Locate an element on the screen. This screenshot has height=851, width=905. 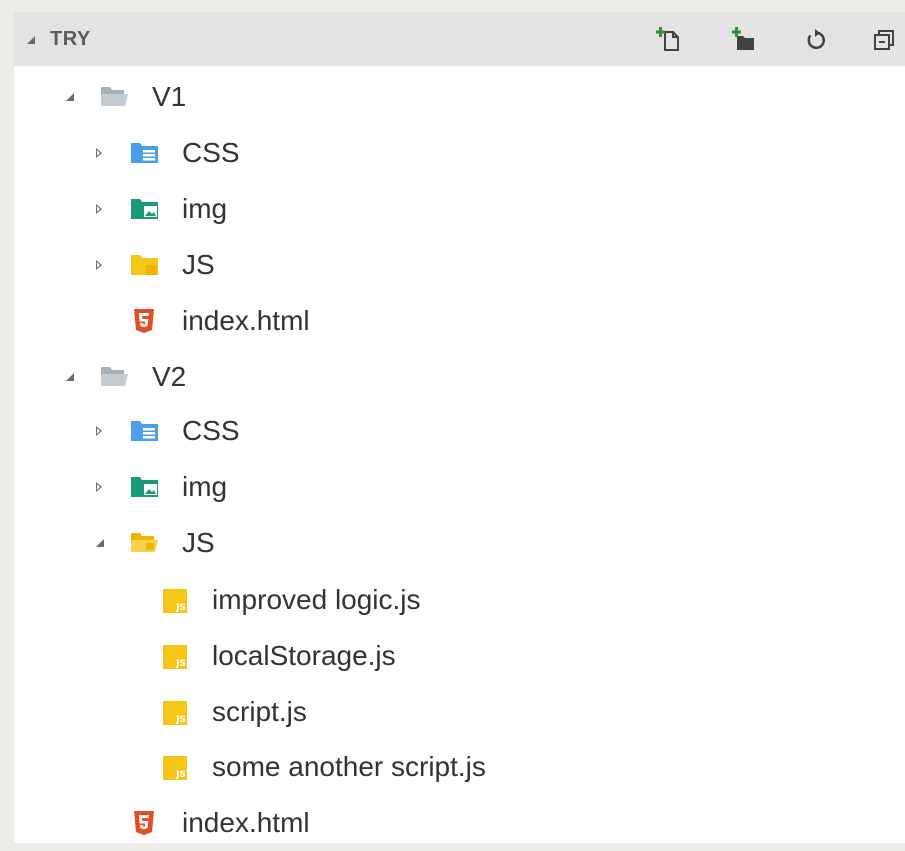
tree-item-file-js: JS improved logic.js is located at coordinates (459, 600).